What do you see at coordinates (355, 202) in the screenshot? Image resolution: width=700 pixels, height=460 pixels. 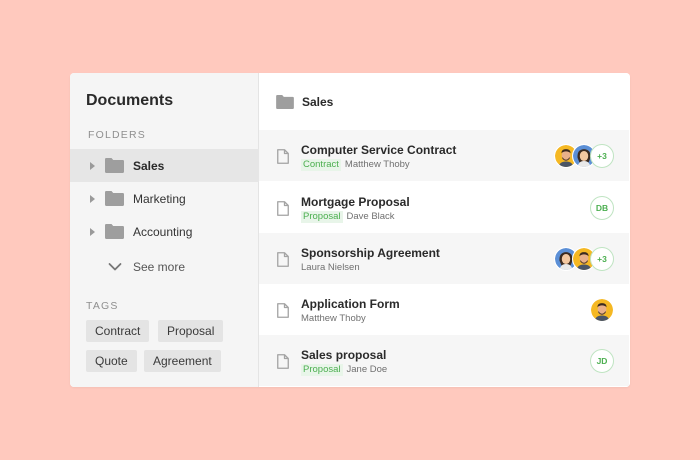 I see `document-title: Mortgage Proposal` at bounding box center [355, 202].